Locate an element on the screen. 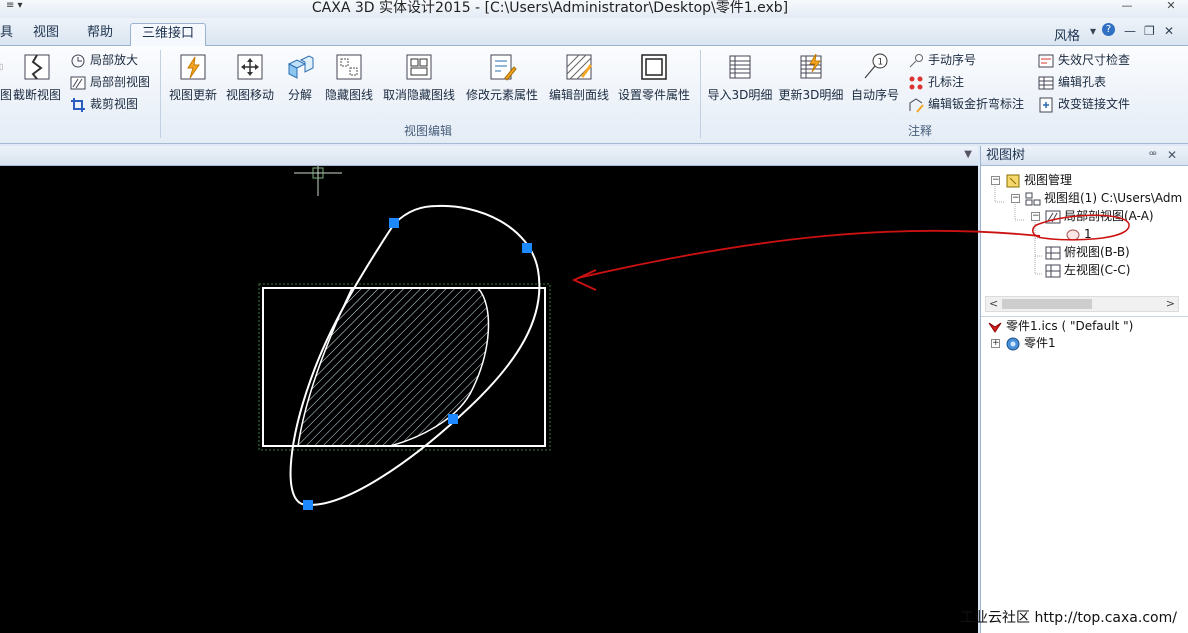 The width and height of the screenshot is (1188, 633). drawing-svg is located at coordinates (404, 338).